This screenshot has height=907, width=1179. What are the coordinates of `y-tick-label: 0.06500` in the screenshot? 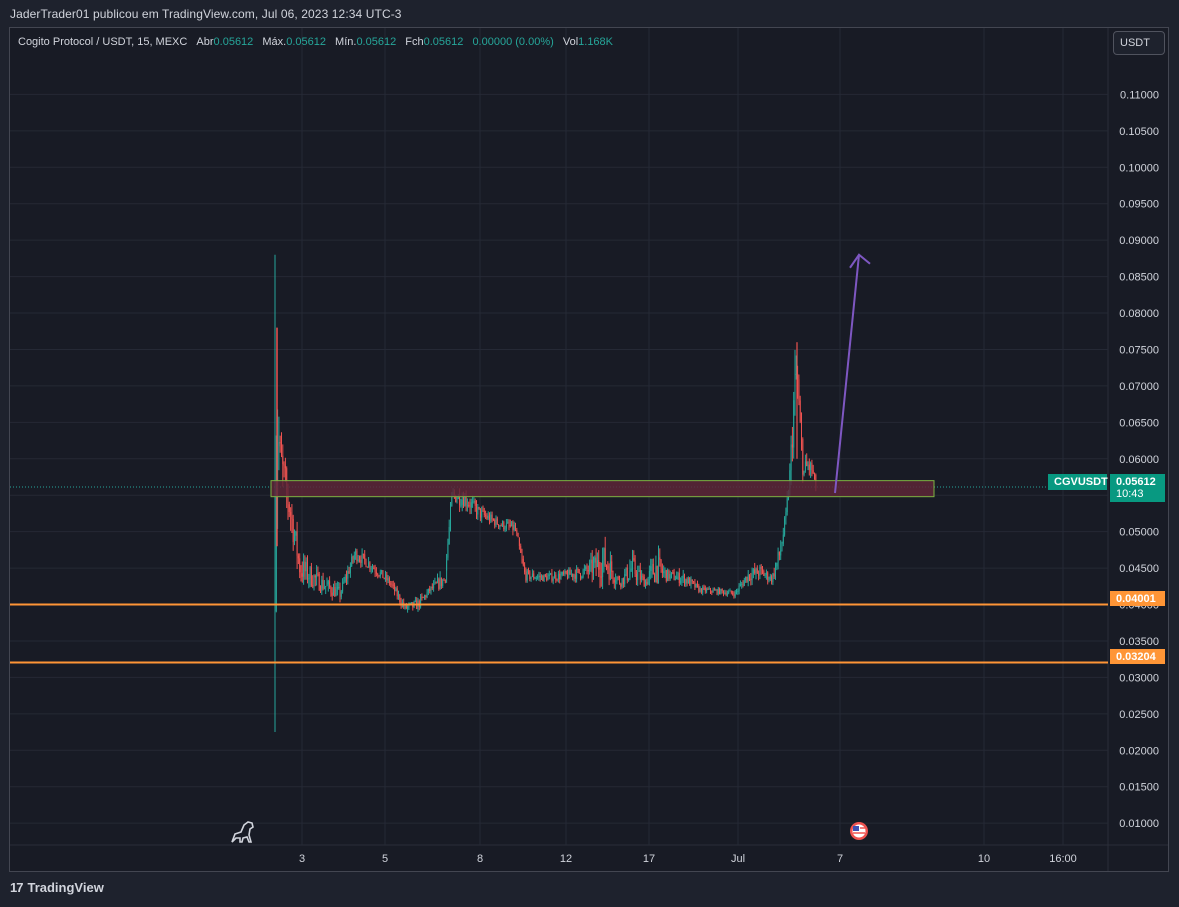 It's located at (1139, 423).